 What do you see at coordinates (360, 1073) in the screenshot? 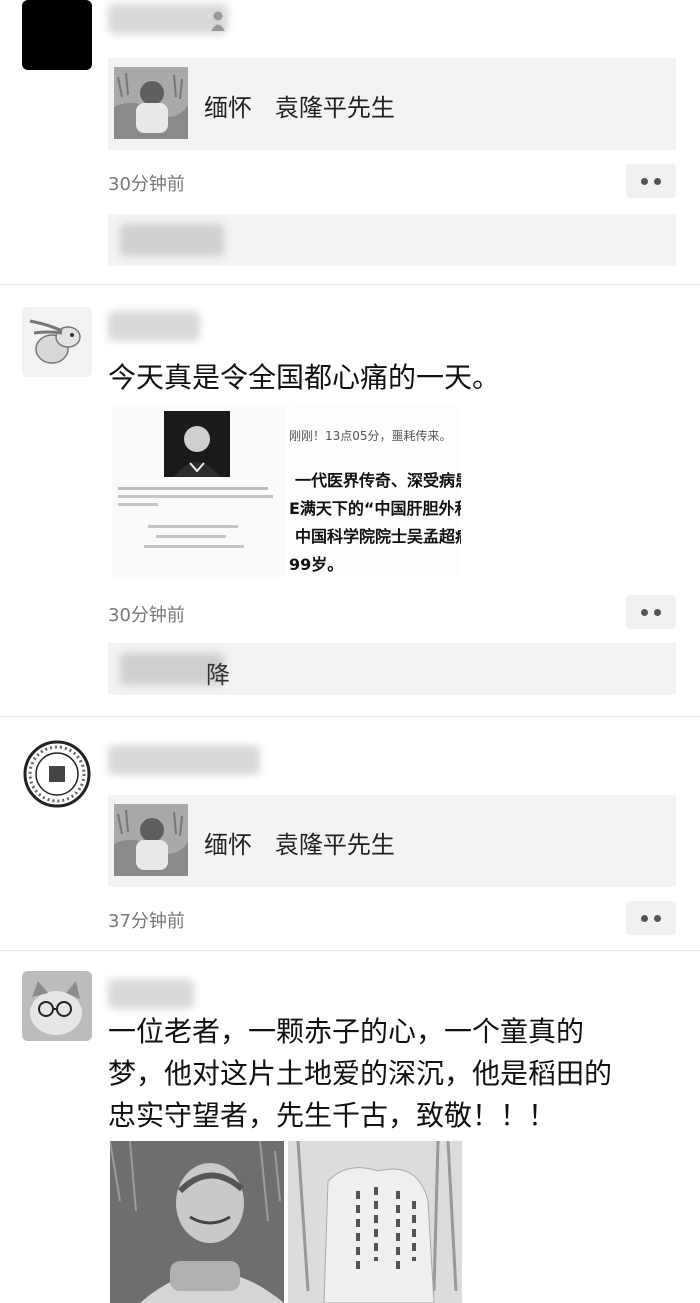
I see `post-text-line-2: 梦，他对这片土地爱的深沉，他是稻田的` at bounding box center [360, 1073].